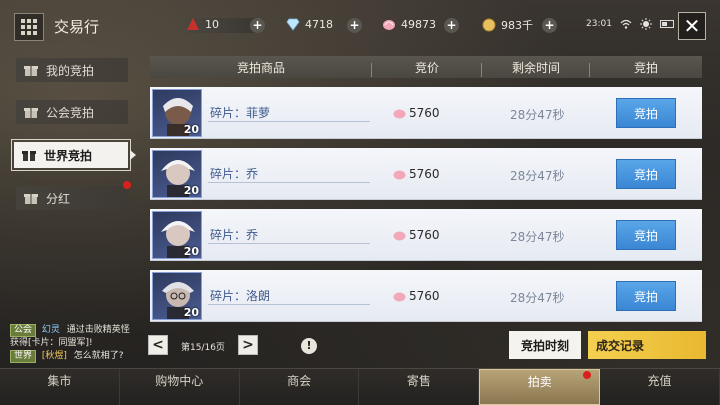 This screenshot has height=405, width=720. Describe the element at coordinates (60, 387) in the screenshot. I see `nav-market: 集市` at that location.